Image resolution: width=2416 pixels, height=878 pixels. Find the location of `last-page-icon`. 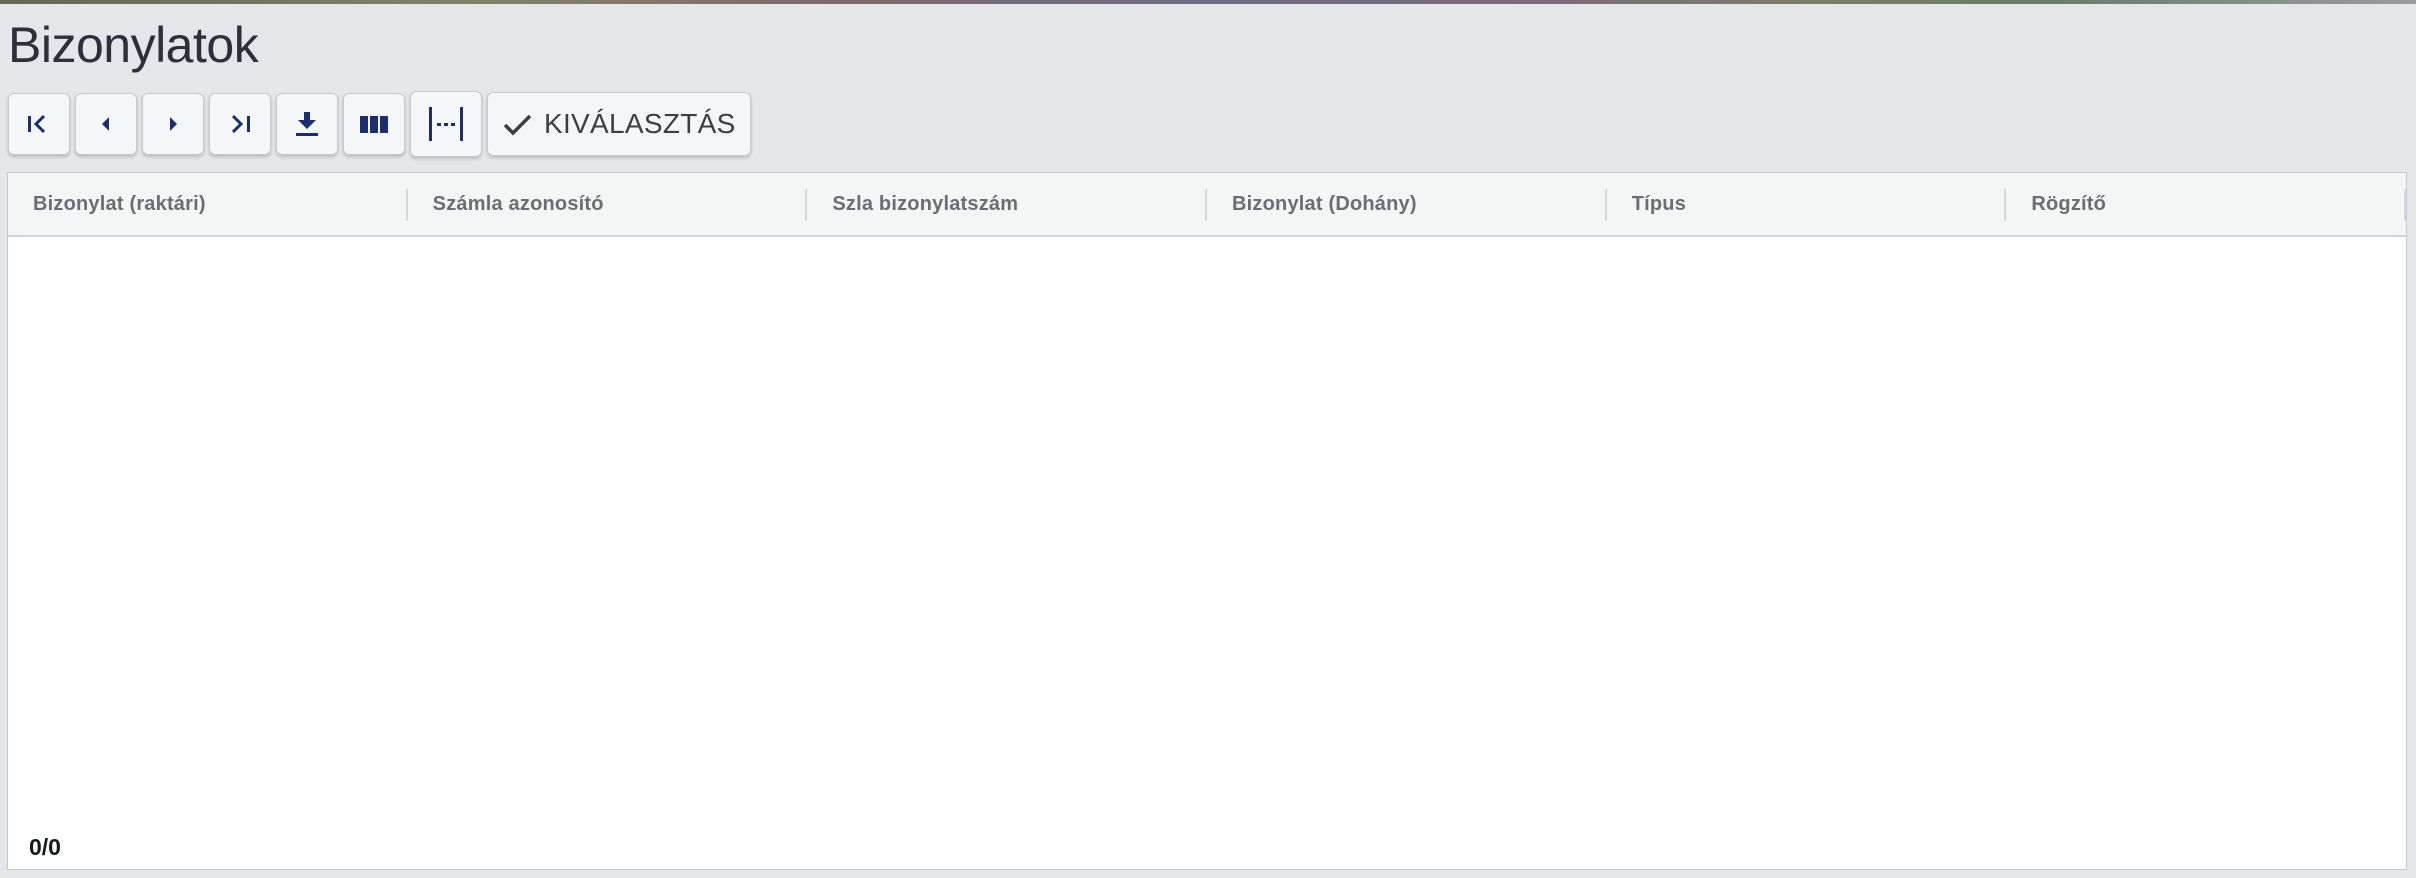

last-page-icon is located at coordinates (240, 124).